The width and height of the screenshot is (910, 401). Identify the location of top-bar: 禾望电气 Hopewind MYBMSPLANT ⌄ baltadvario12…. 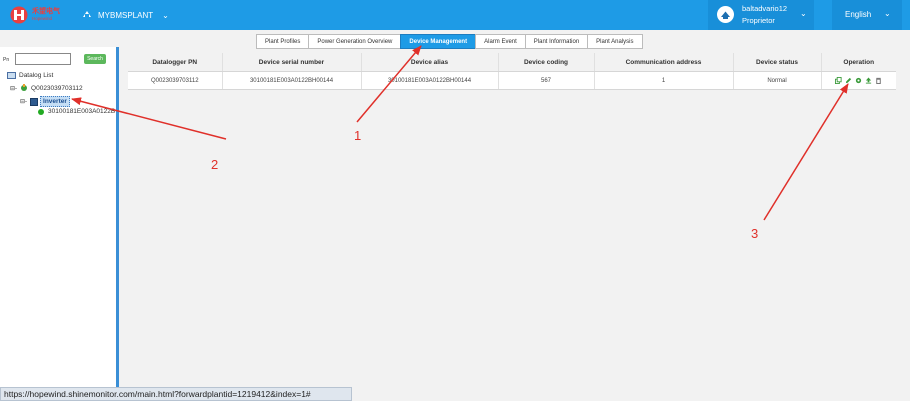
(455, 15).